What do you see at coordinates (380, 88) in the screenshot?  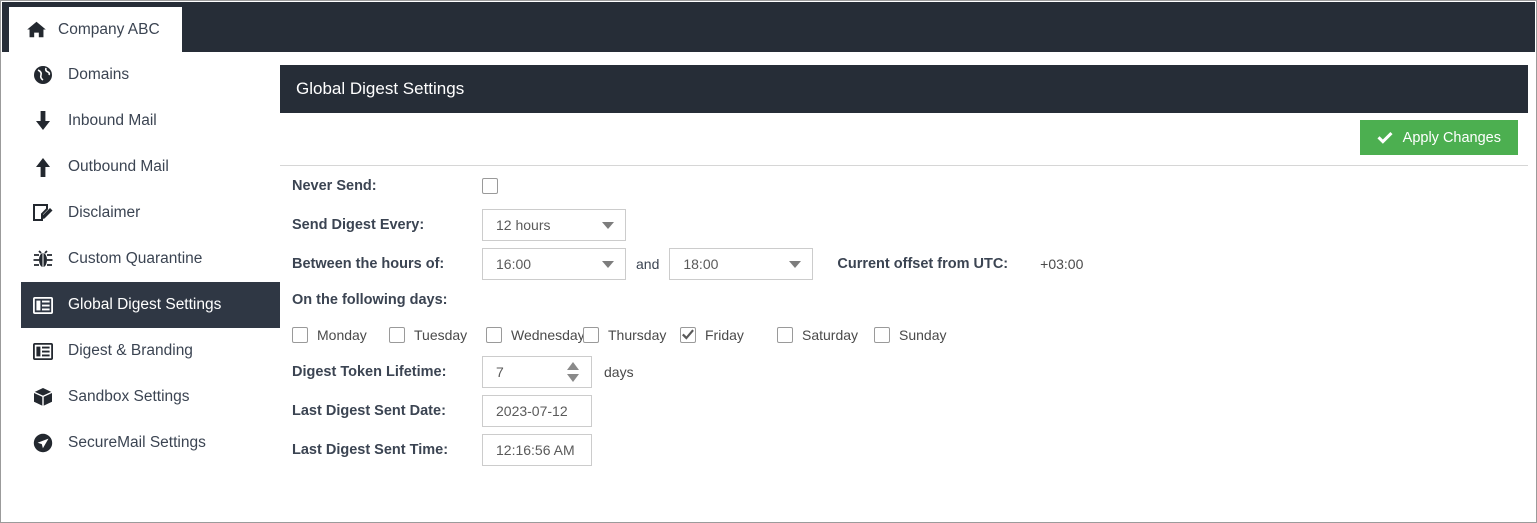 I see `page-title: Global Digest Settings` at bounding box center [380, 88].